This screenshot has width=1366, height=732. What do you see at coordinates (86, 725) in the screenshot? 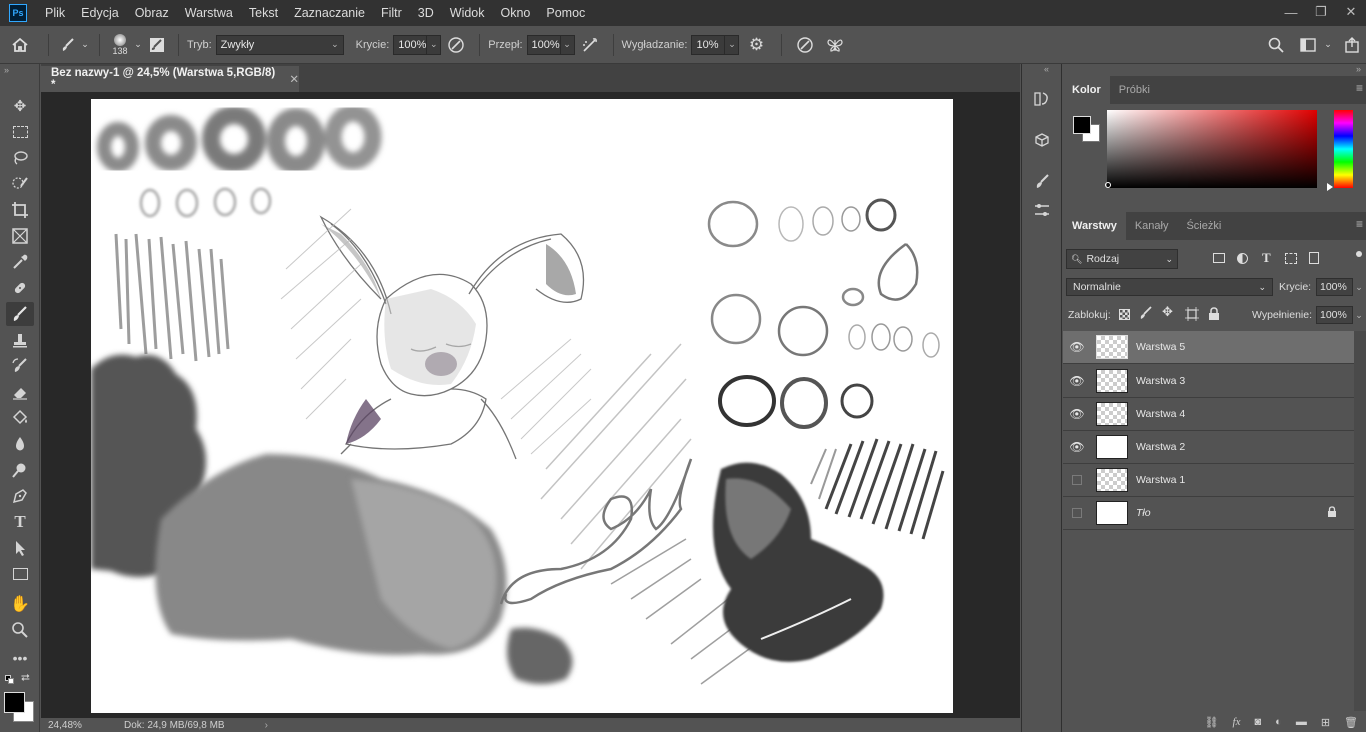
I see `zoom-level: 24,48%` at bounding box center [86, 725].